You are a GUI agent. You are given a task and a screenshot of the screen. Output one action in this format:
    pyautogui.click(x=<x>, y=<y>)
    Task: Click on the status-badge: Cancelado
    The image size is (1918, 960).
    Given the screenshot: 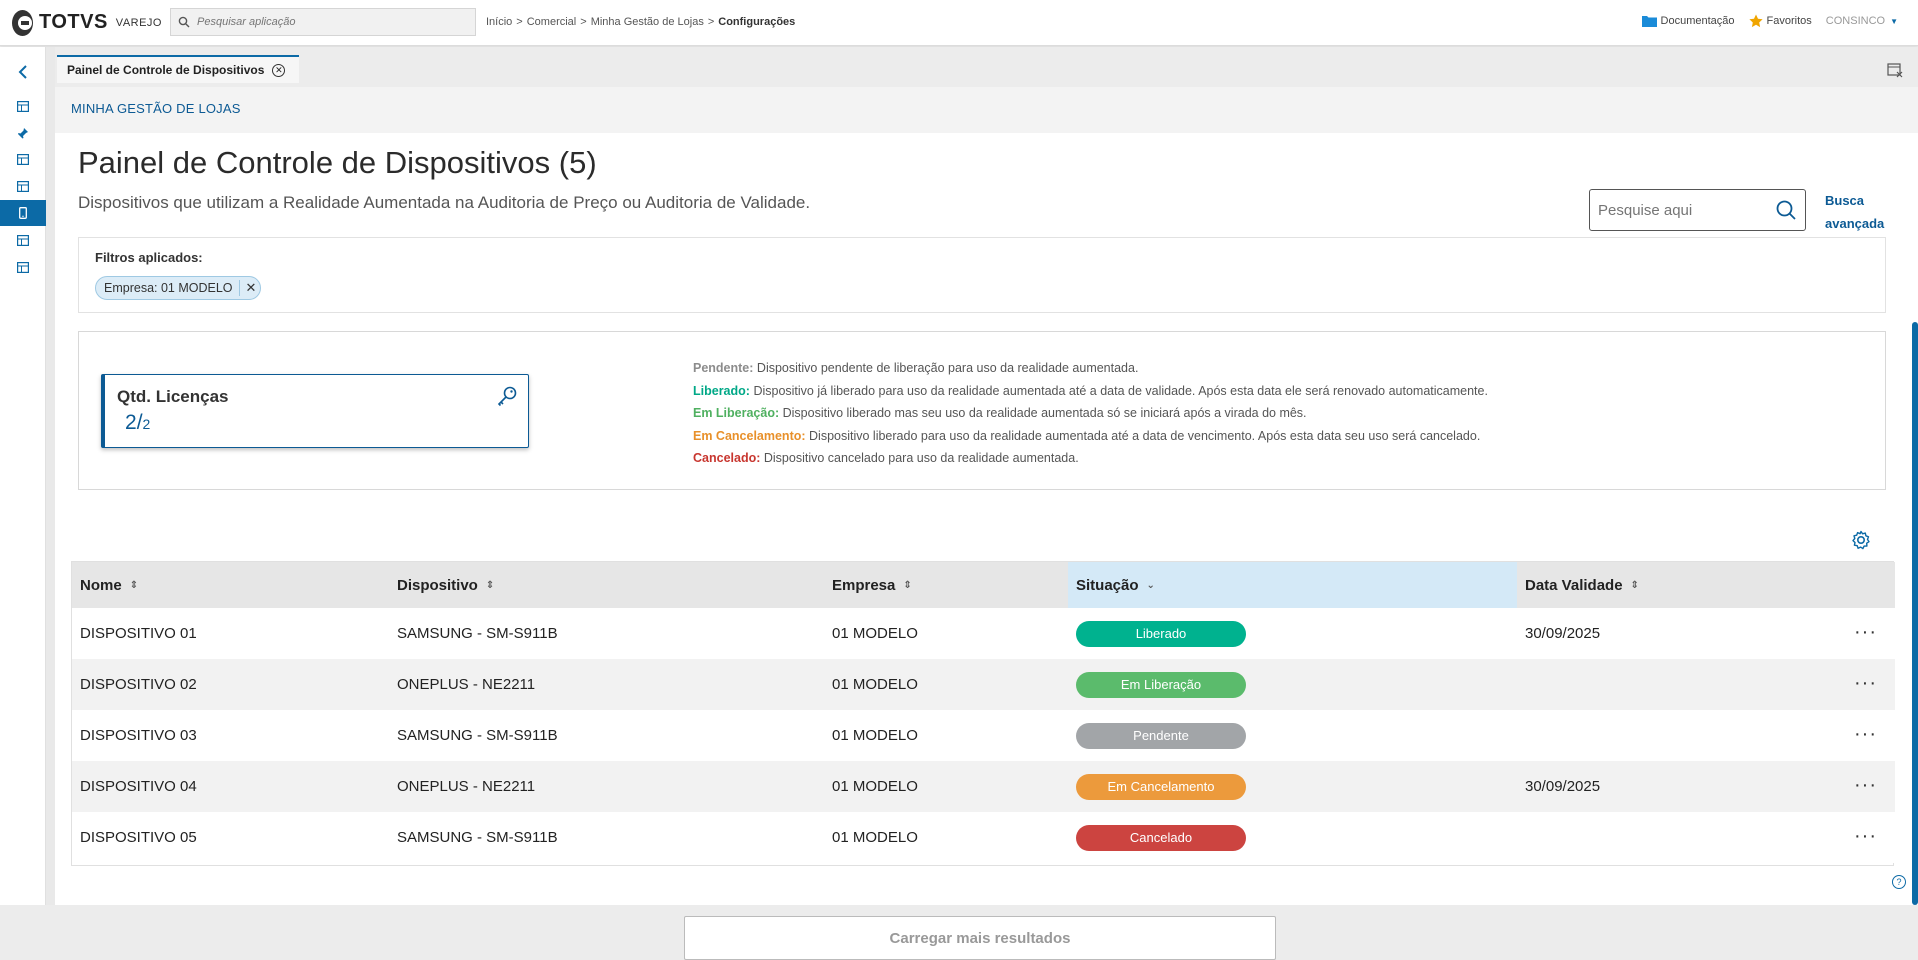 What is the action you would take?
    pyautogui.click(x=1161, y=837)
    